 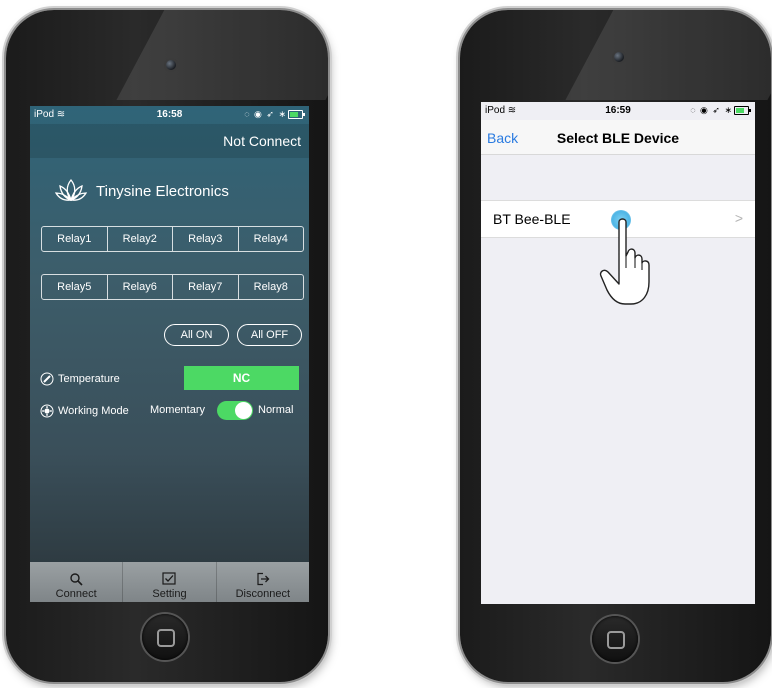 What do you see at coordinates (76, 594) in the screenshot?
I see `tab-label: Connect` at bounding box center [76, 594].